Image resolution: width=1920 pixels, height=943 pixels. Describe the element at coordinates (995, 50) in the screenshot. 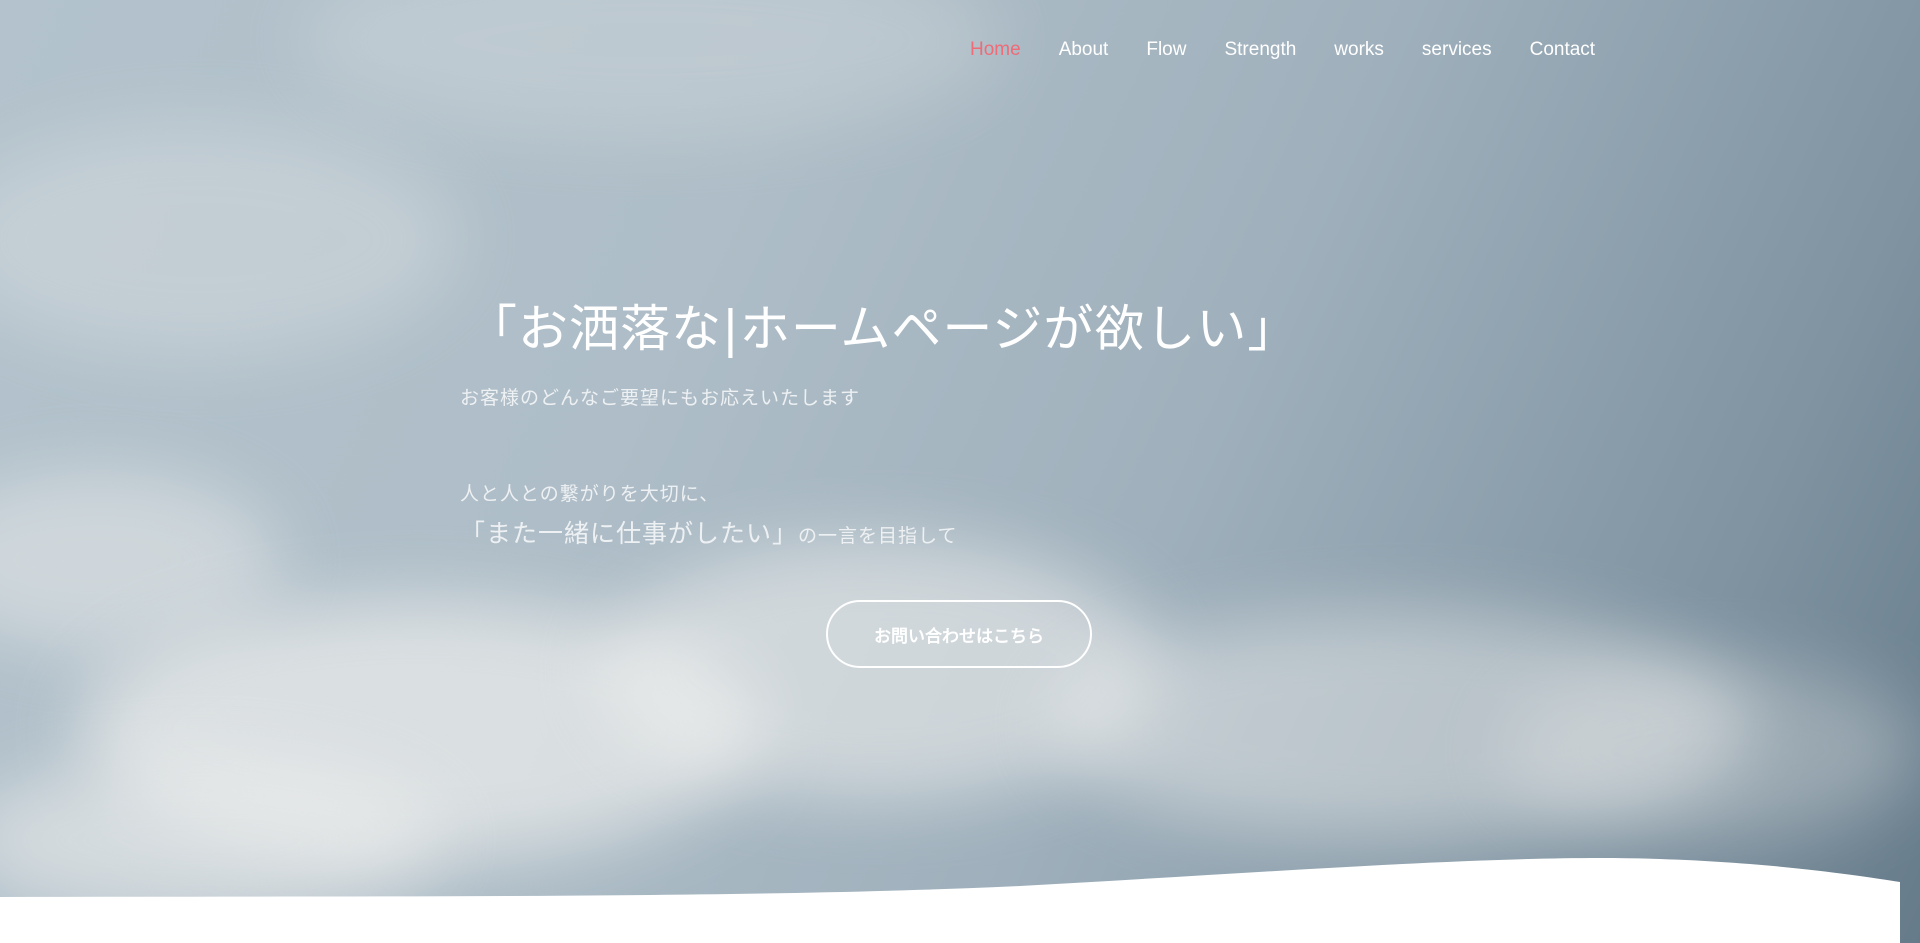

I see `nav-item-home: Home` at that location.